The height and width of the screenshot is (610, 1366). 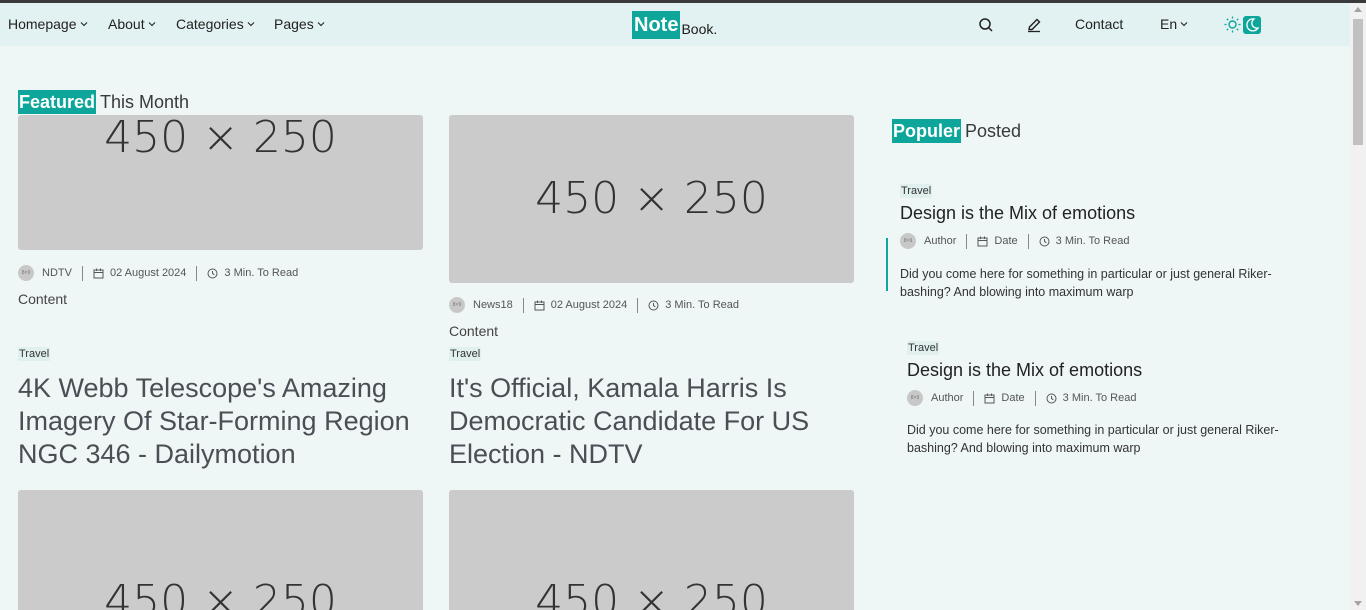 I want to click on nav-contact-label: Contact, so click(x=1099, y=24).